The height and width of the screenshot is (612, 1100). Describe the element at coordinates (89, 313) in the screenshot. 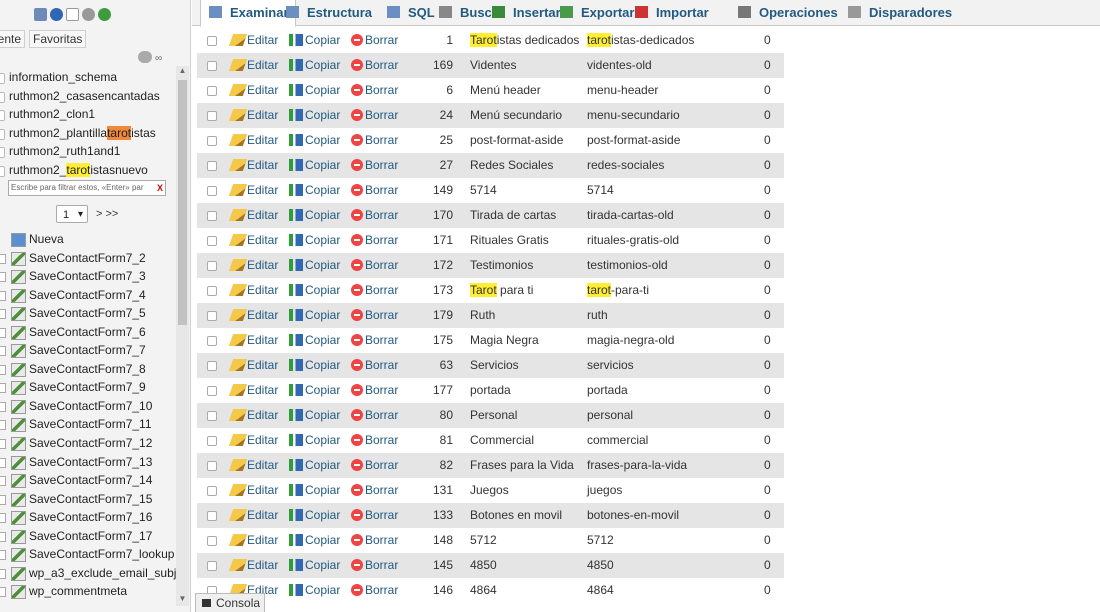

I see `table-item: SaveContactForm7_5` at that location.